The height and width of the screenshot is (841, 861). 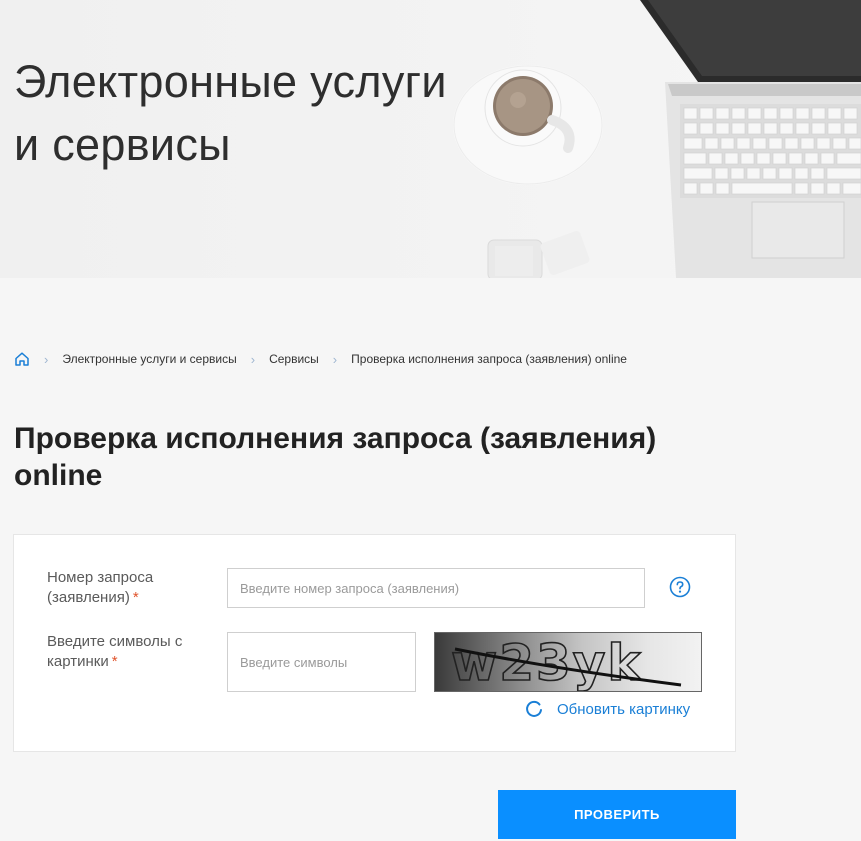 I want to click on hero-title: Электронные услуги и сервисы, so click(x=230, y=113).